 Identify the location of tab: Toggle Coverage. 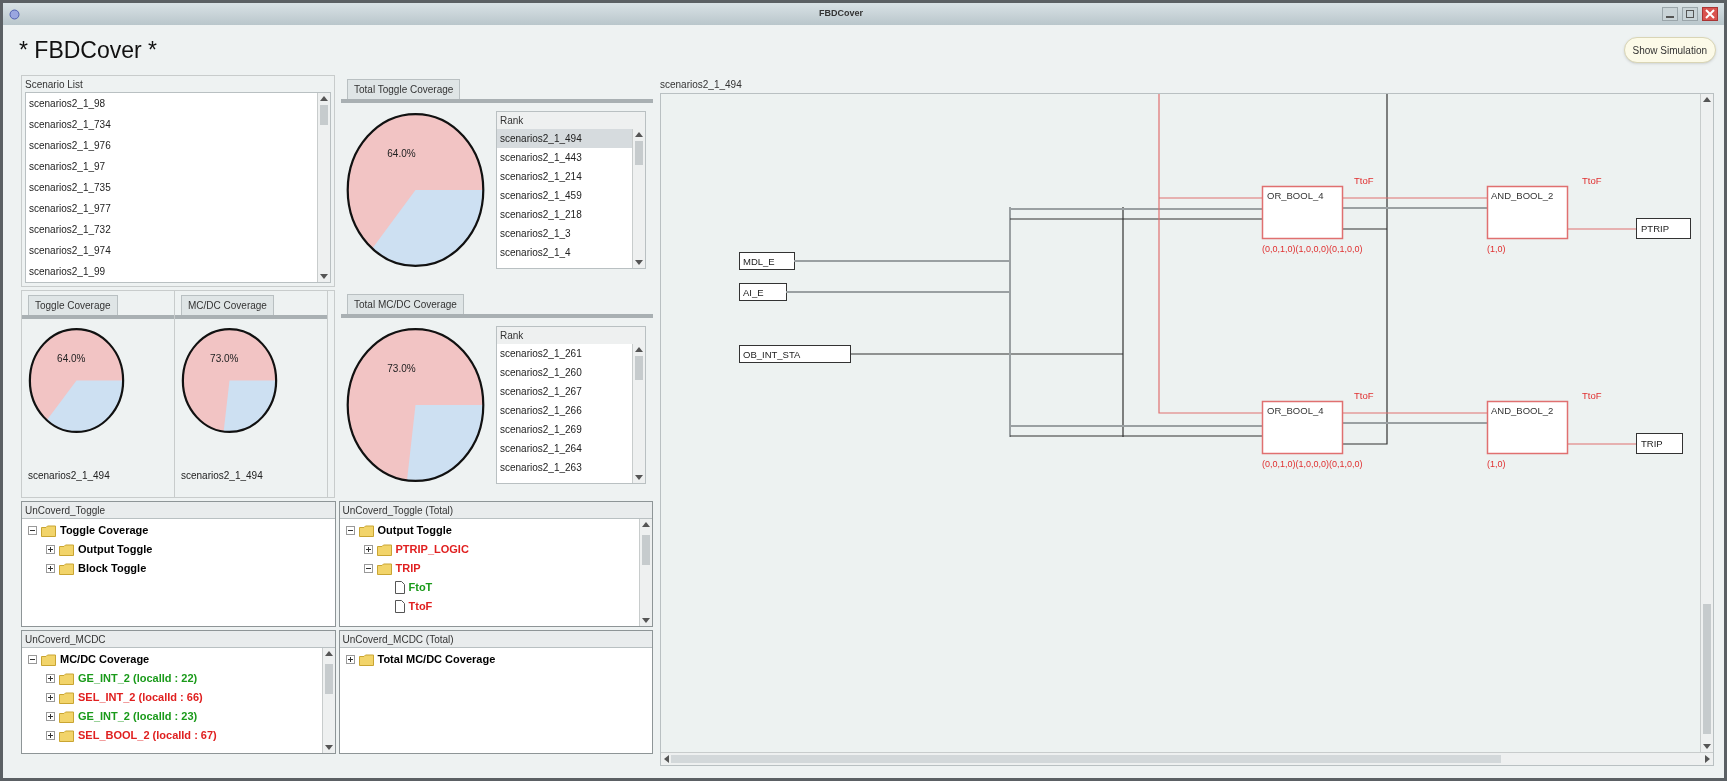
(73, 305).